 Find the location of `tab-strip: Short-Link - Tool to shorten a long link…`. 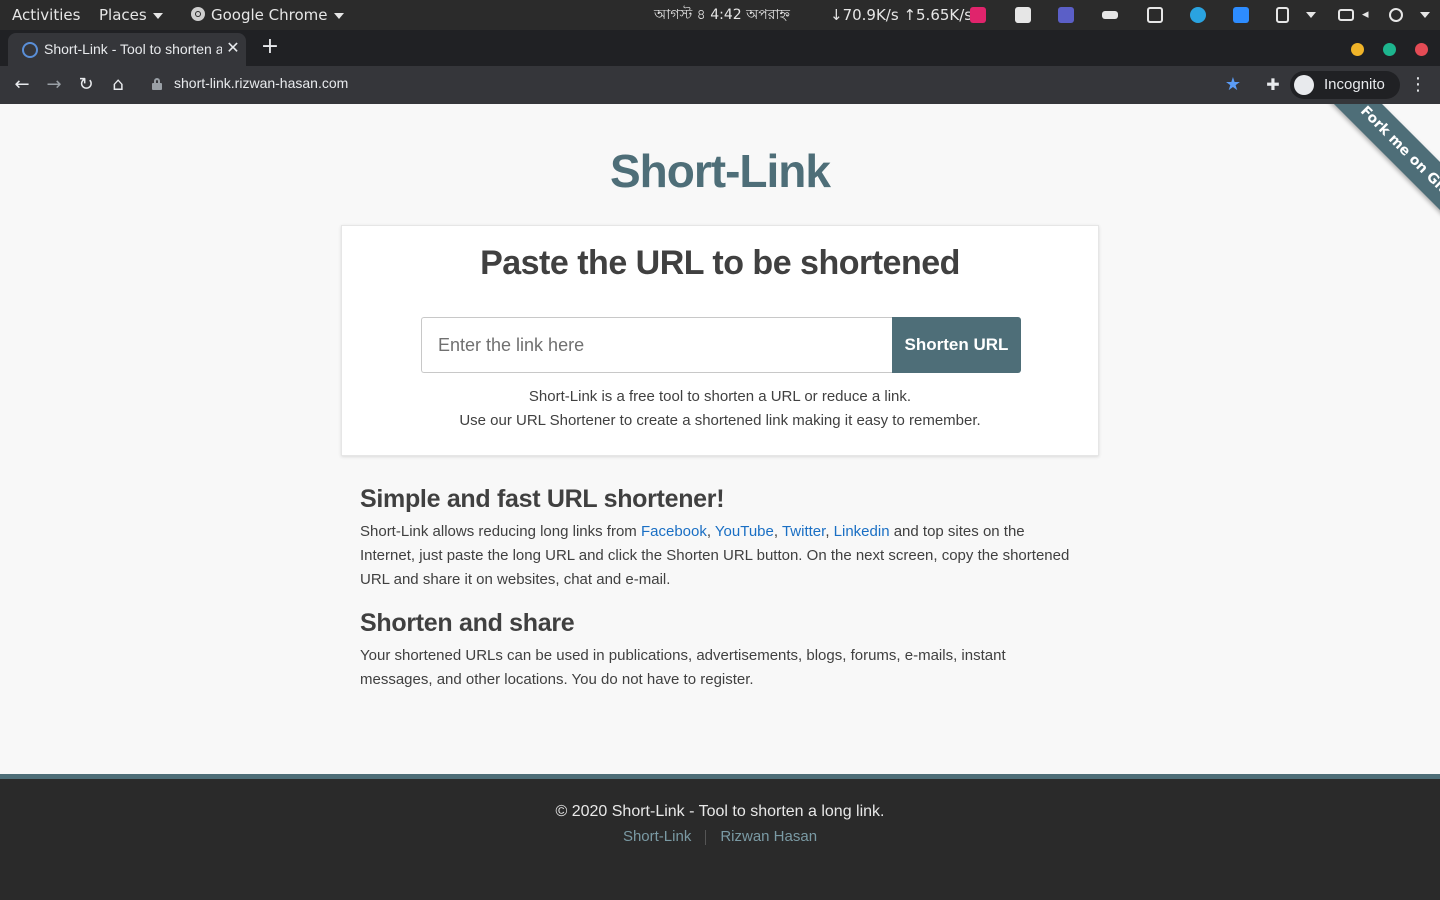

tab-strip: Short-Link - Tool to shorten a long link… is located at coordinates (720, 48).